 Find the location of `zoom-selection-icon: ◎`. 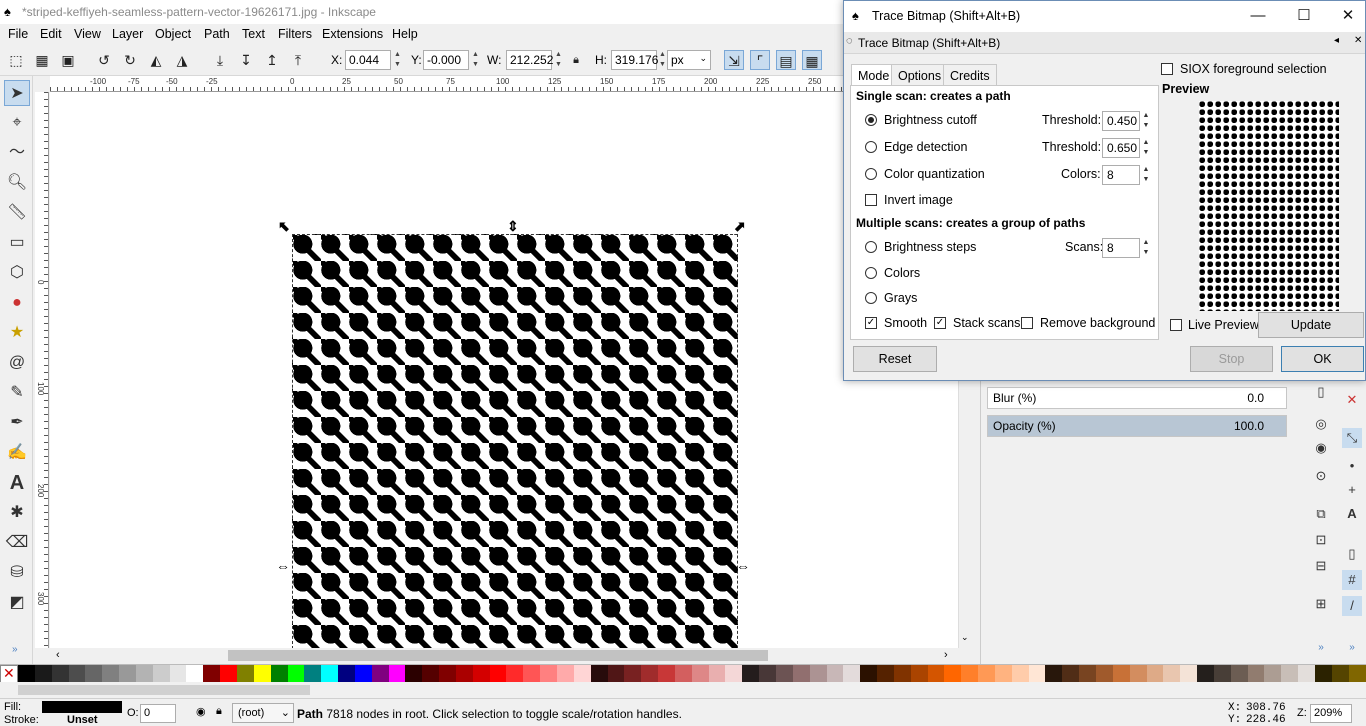

zoom-selection-icon: ◎ is located at coordinates (1321, 424).